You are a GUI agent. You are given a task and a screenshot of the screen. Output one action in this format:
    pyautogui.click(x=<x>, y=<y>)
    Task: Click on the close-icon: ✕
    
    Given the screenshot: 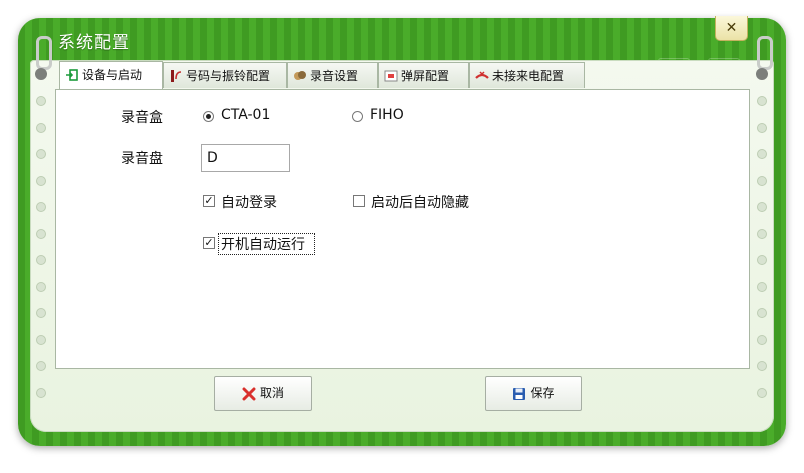 What is the action you would take?
    pyautogui.click(x=731, y=28)
    